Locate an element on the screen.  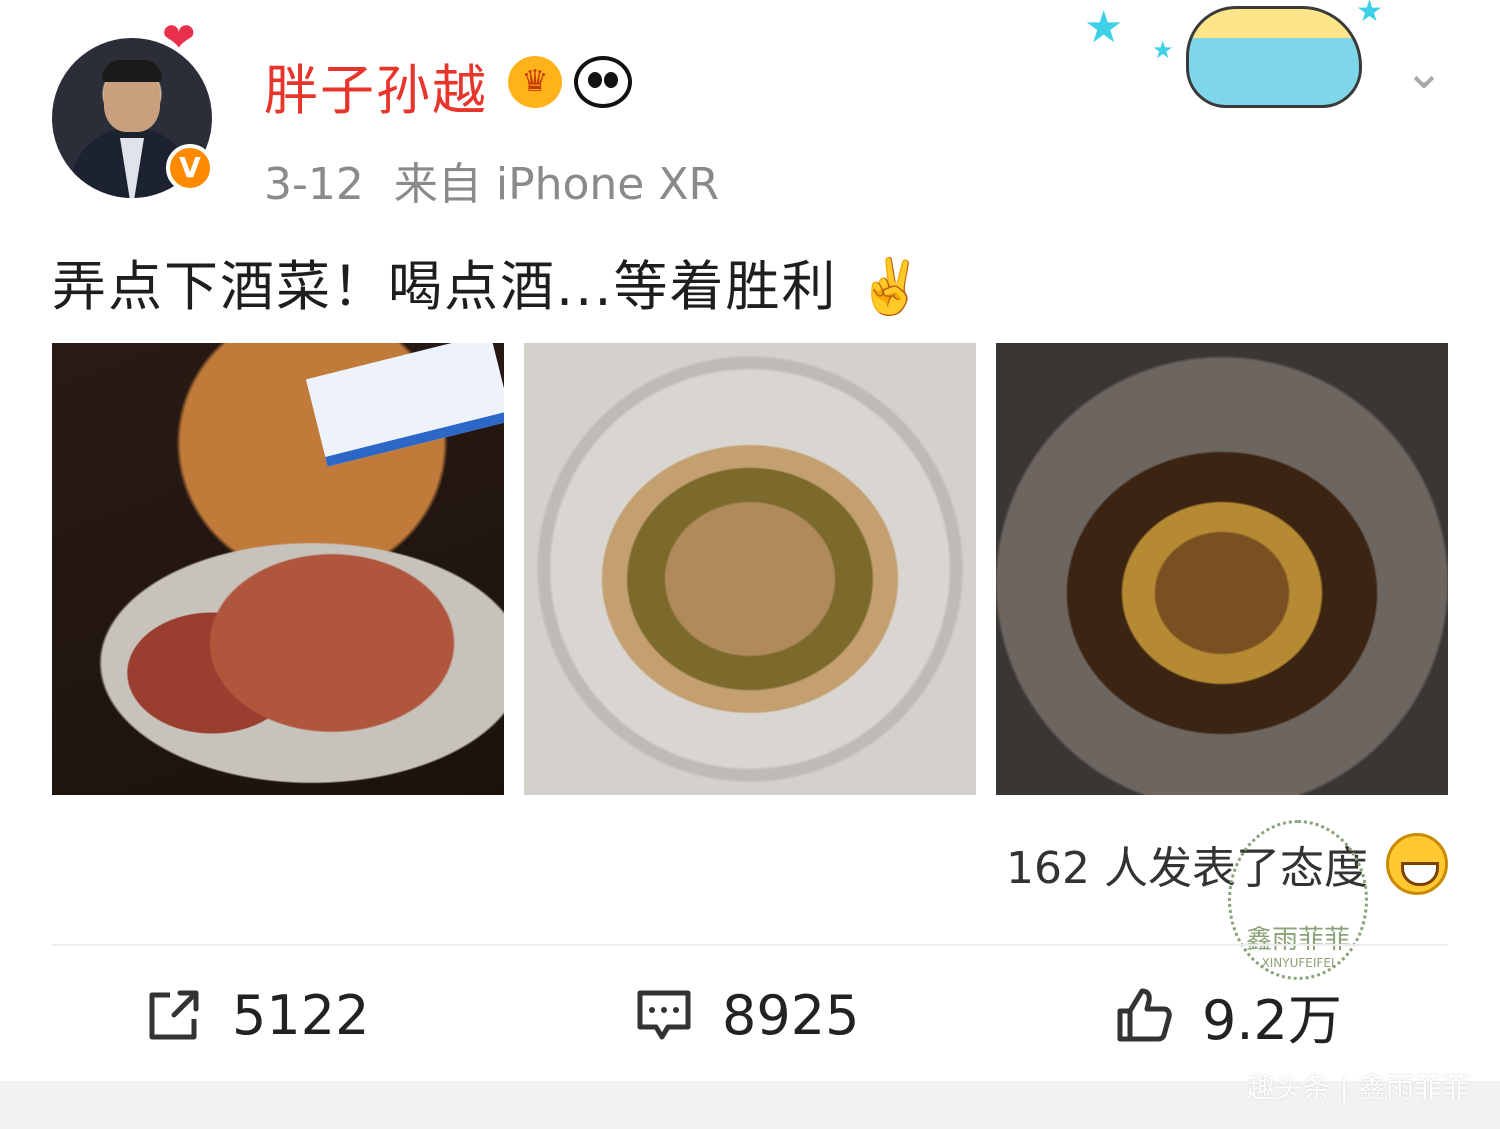
watermark-main: 鑫雨菲菲 is located at coordinates (1297, 940).